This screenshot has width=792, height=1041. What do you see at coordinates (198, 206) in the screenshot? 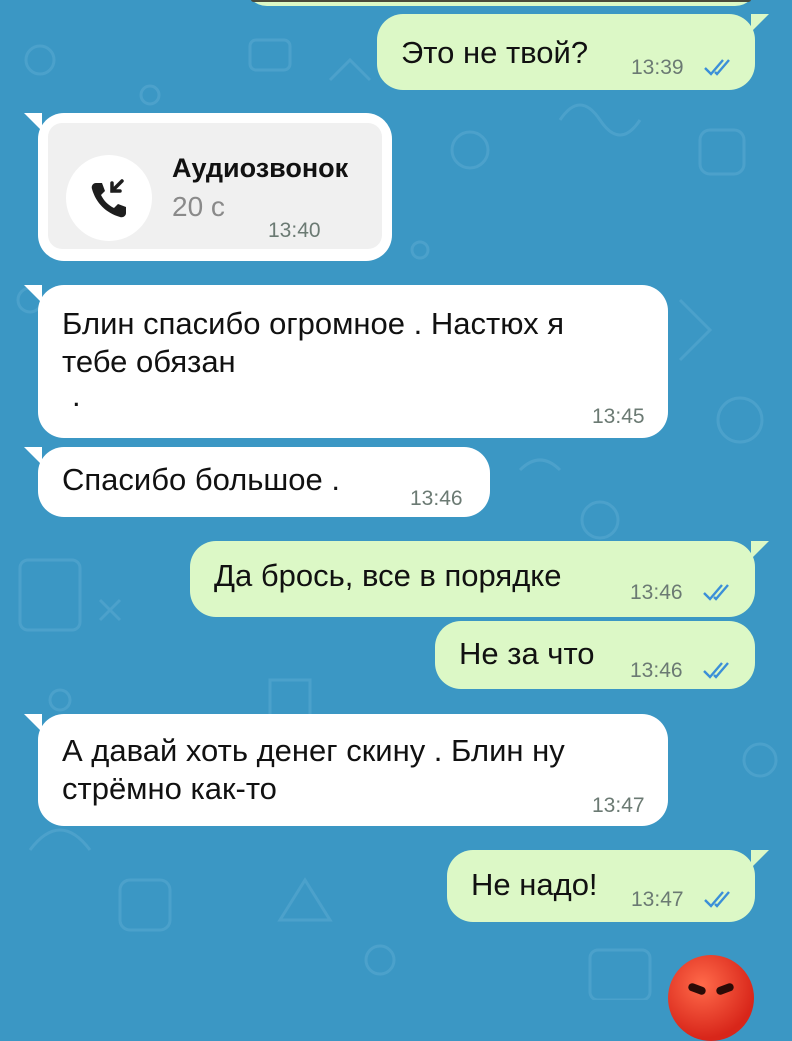
I see `call-duration: 20 с` at bounding box center [198, 206].